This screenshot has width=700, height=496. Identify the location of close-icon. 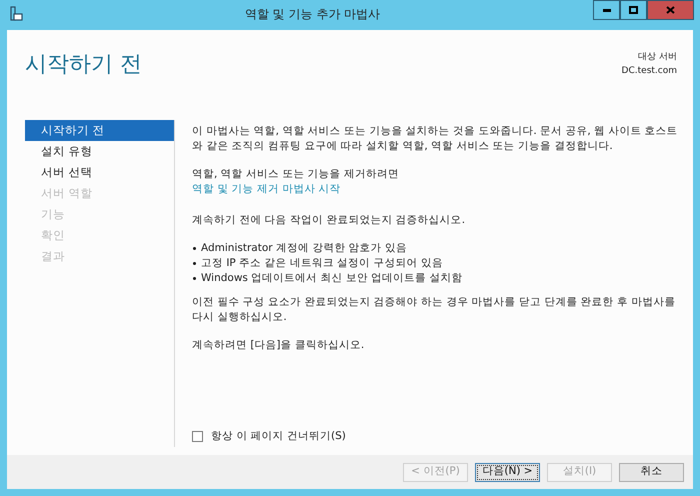
(670, 10).